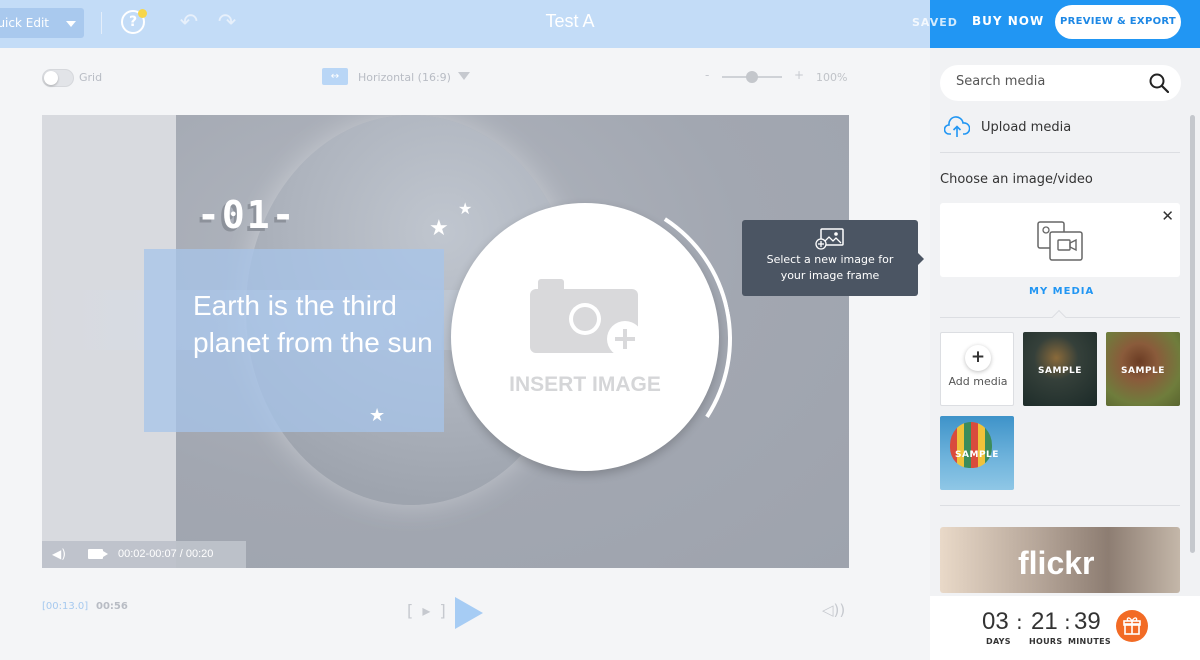  What do you see at coordinates (227, 23) in the screenshot?
I see `redo-icon: ↷` at bounding box center [227, 23].